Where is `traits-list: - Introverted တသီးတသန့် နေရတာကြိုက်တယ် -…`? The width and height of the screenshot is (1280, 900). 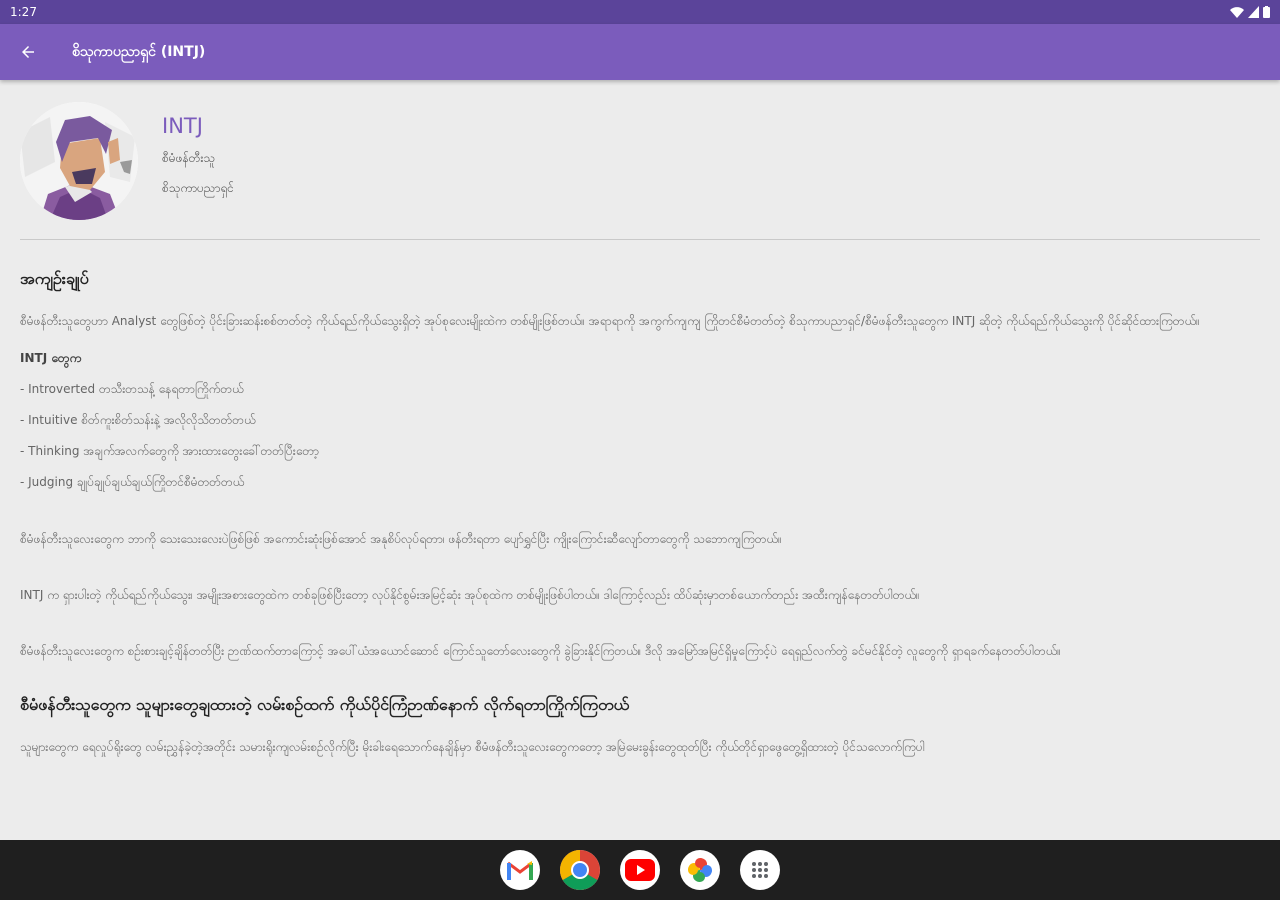 traits-list: - Introverted တသီးတသန့် နေရတာကြိုက်တယ် -… is located at coordinates (640, 436).